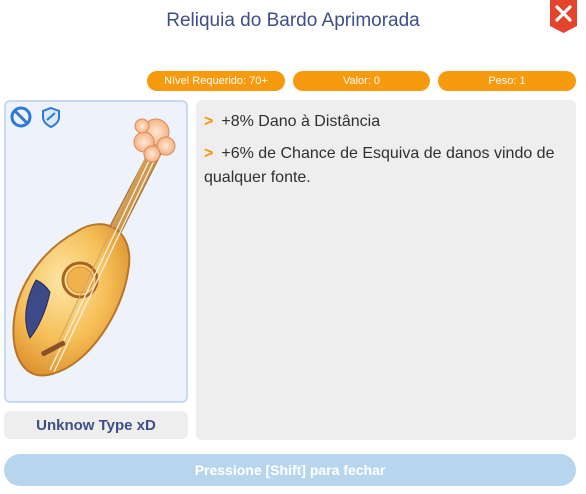 The width and height of the screenshot is (586, 494). I want to click on description-line: > +8% Dano à Distância, so click(386, 122).